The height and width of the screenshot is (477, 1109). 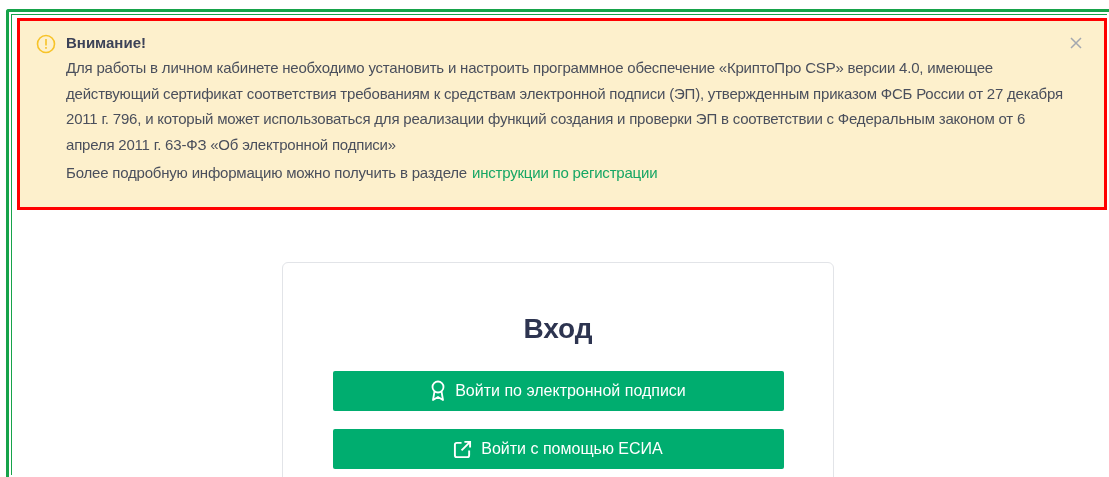 I want to click on external-link-icon, so click(x=463, y=449).